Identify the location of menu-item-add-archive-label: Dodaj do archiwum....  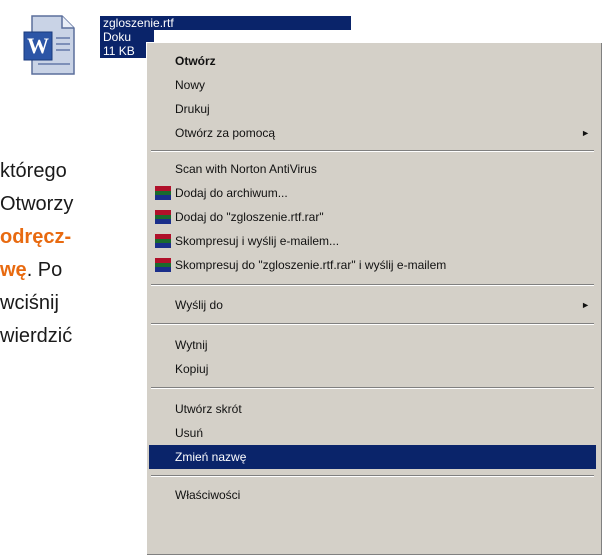
(231, 193).